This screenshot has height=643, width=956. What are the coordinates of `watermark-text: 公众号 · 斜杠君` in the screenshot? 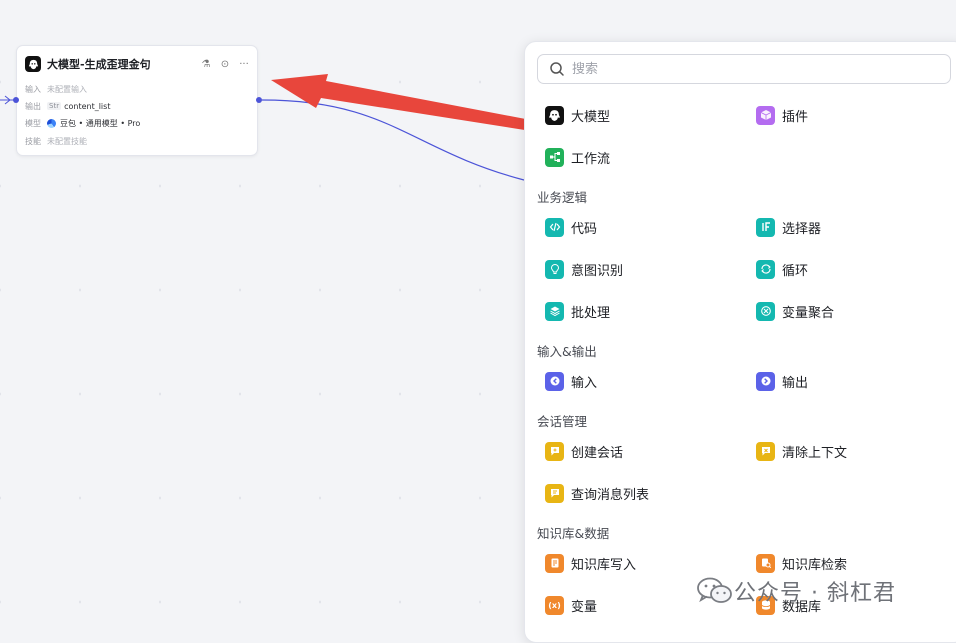 It's located at (815, 593).